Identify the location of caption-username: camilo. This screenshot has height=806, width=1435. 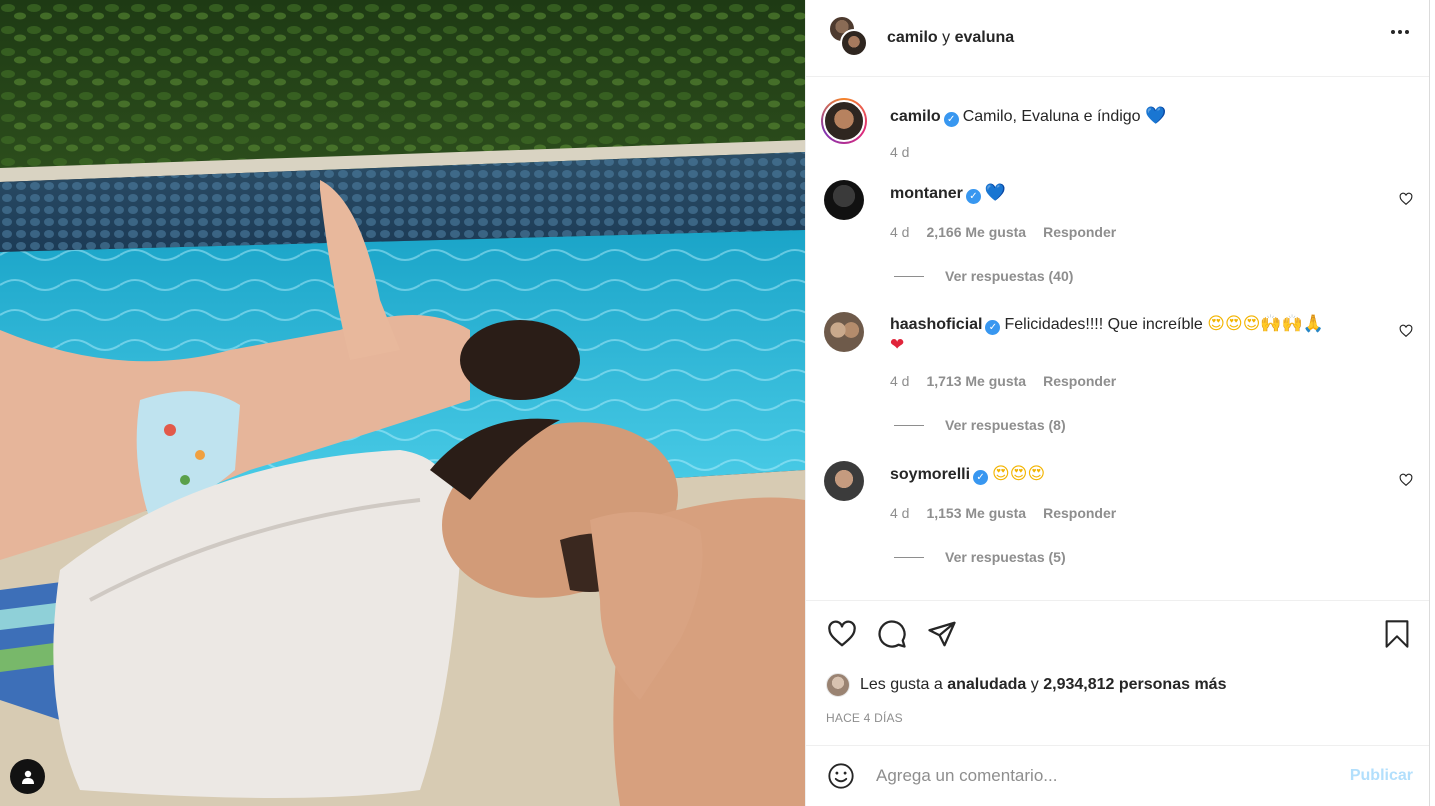
(915, 116).